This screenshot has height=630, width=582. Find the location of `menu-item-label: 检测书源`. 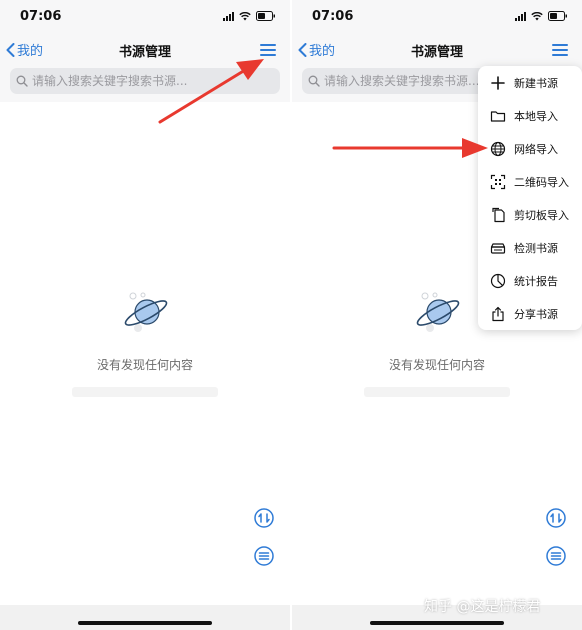

menu-item-label: 检测书源 is located at coordinates (536, 248).